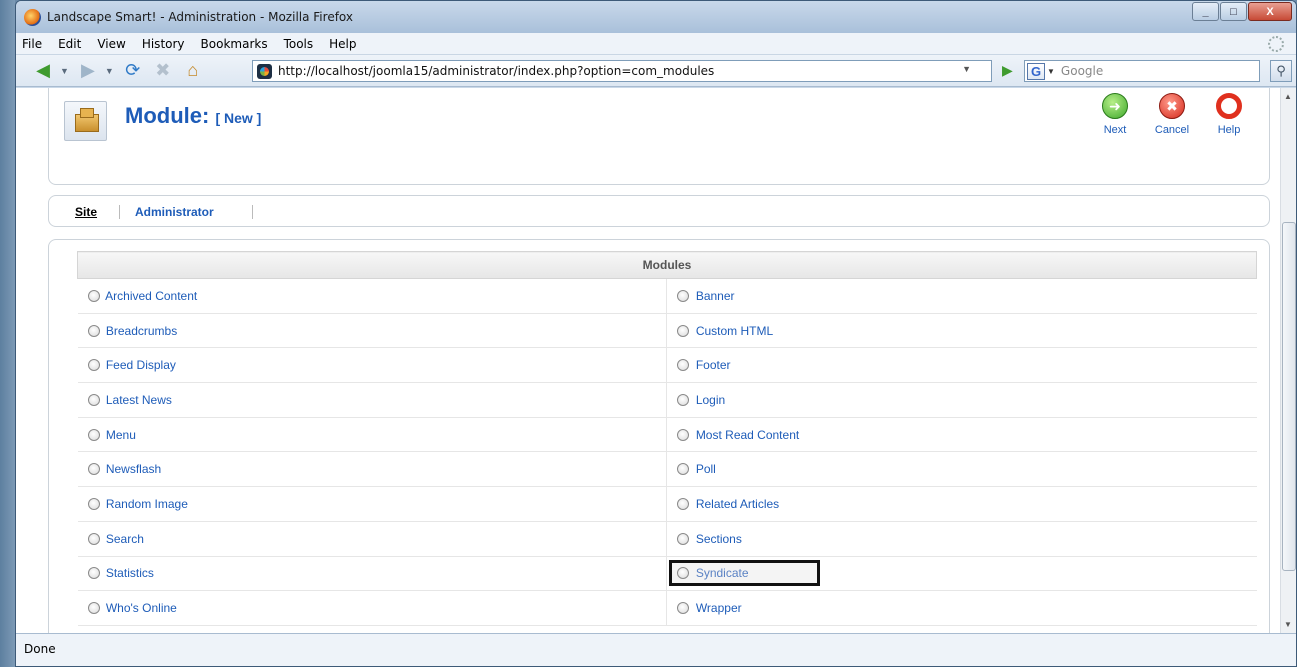 The image size is (1297, 667). I want to click on firefox-icon, so click(32, 17).